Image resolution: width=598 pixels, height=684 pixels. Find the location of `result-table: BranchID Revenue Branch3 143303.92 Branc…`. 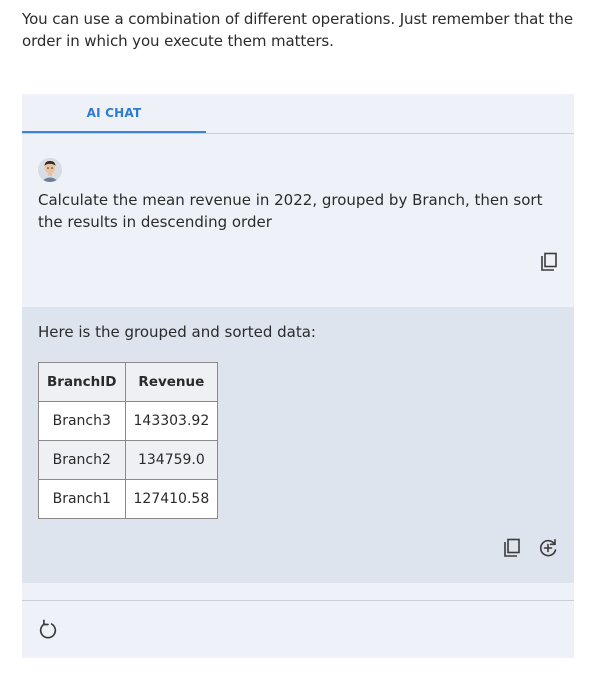

result-table: BranchID Revenue Branch3 143303.92 Branc… is located at coordinates (128, 440).